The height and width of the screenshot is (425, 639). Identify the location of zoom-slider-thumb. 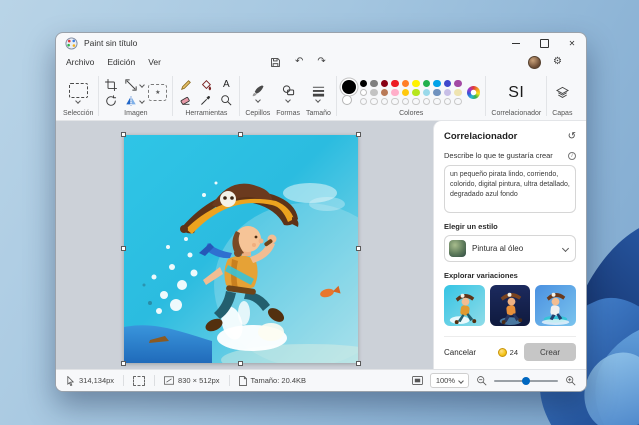
(526, 380).